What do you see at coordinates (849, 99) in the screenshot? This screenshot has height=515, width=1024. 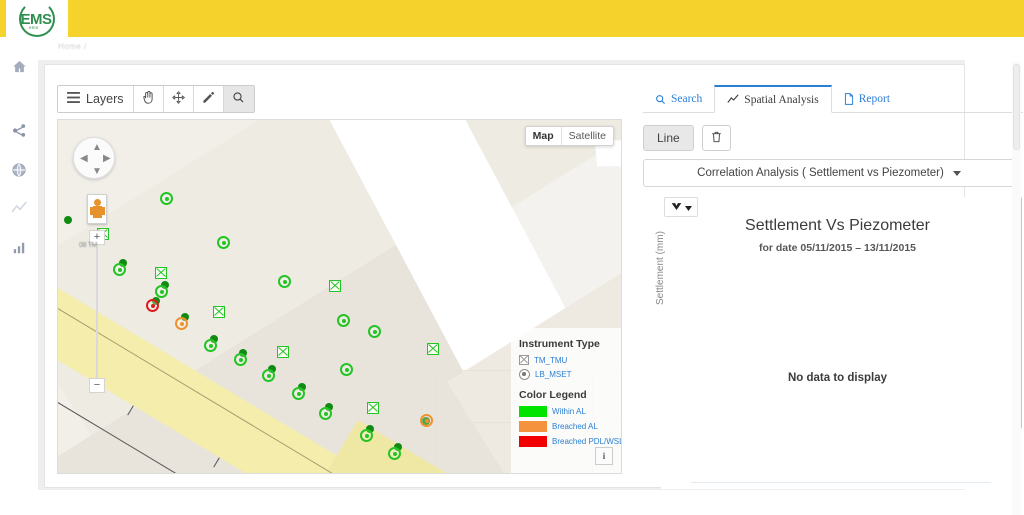 I see `file-icon` at bounding box center [849, 99].